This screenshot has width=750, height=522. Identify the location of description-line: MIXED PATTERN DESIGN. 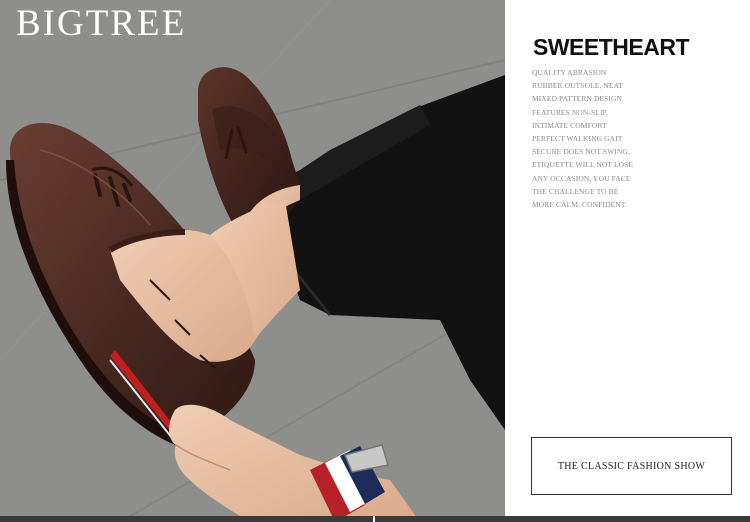
(577, 99).